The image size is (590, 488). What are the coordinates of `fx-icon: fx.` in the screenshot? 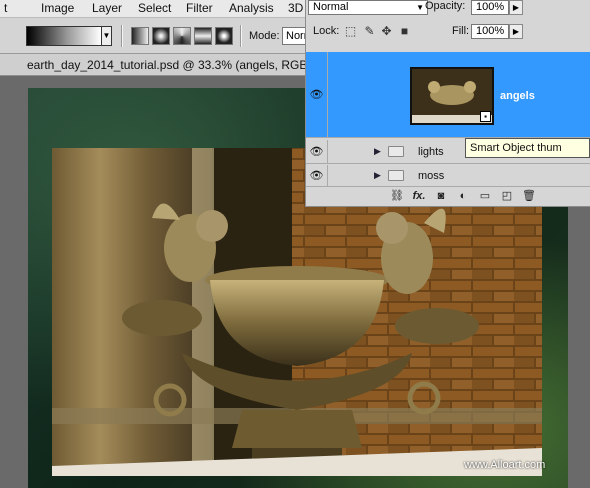 It's located at (419, 196).